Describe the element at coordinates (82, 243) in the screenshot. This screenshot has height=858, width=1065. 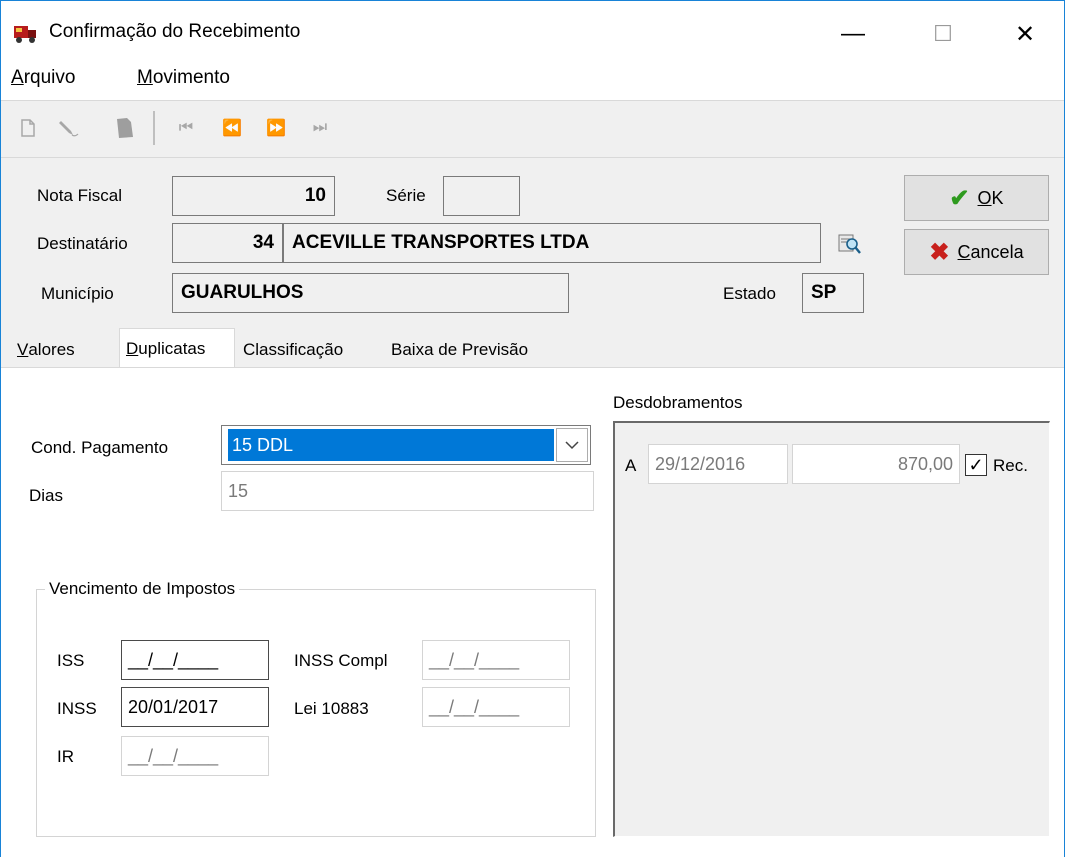
I see `destinatario-label: Destinatário` at that location.